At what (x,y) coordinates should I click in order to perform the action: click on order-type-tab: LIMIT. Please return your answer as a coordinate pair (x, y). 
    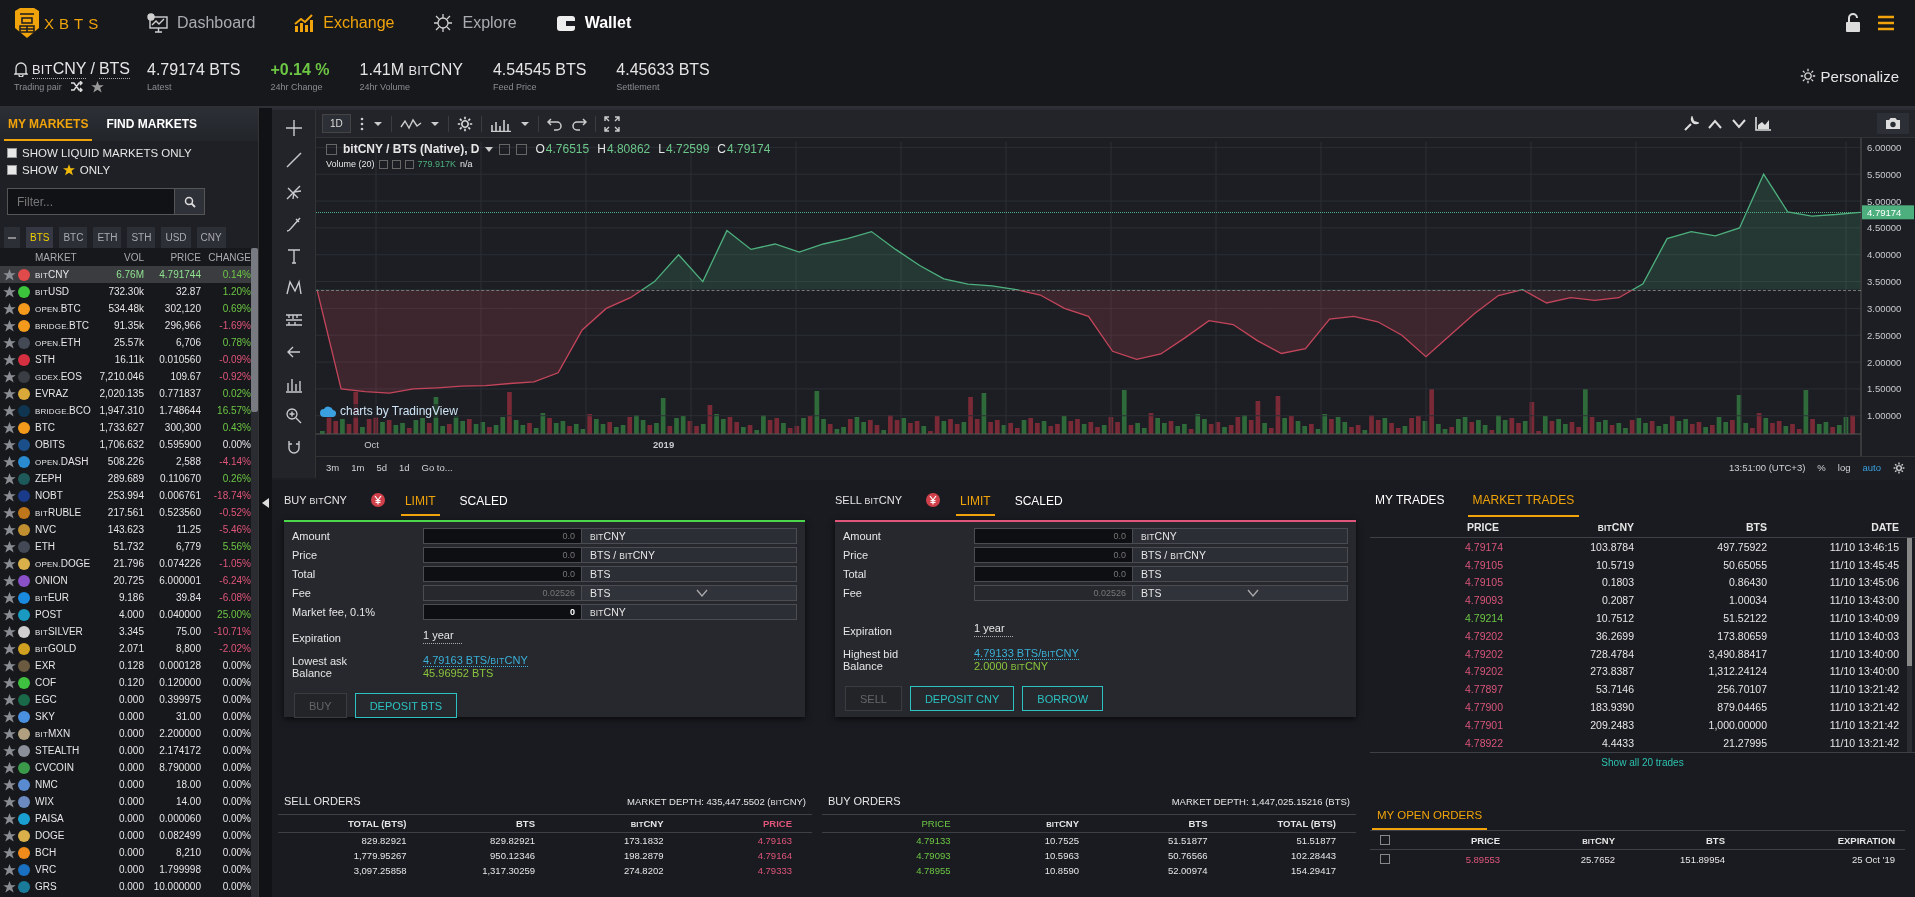
    Looking at the image, I should click on (975, 500).